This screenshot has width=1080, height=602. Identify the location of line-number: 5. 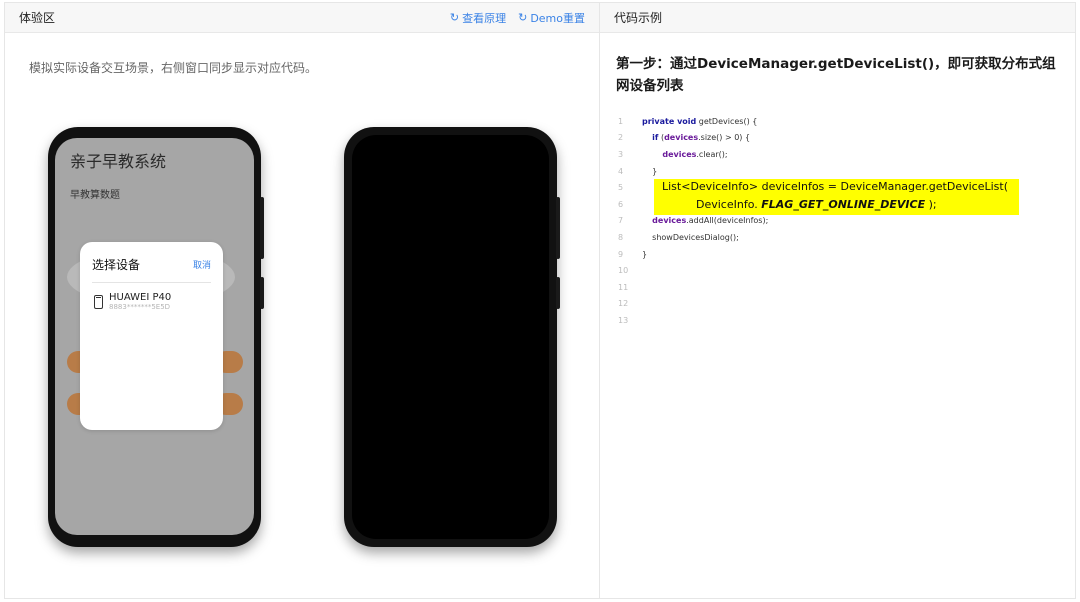
(621, 188).